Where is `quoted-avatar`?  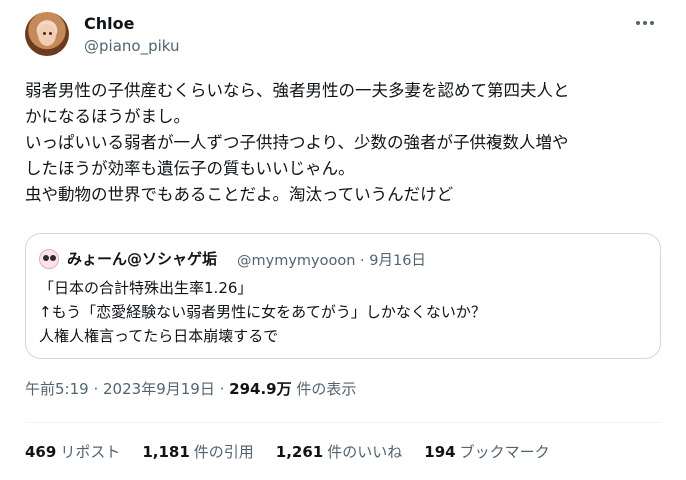
quoted-avatar is located at coordinates (49, 259).